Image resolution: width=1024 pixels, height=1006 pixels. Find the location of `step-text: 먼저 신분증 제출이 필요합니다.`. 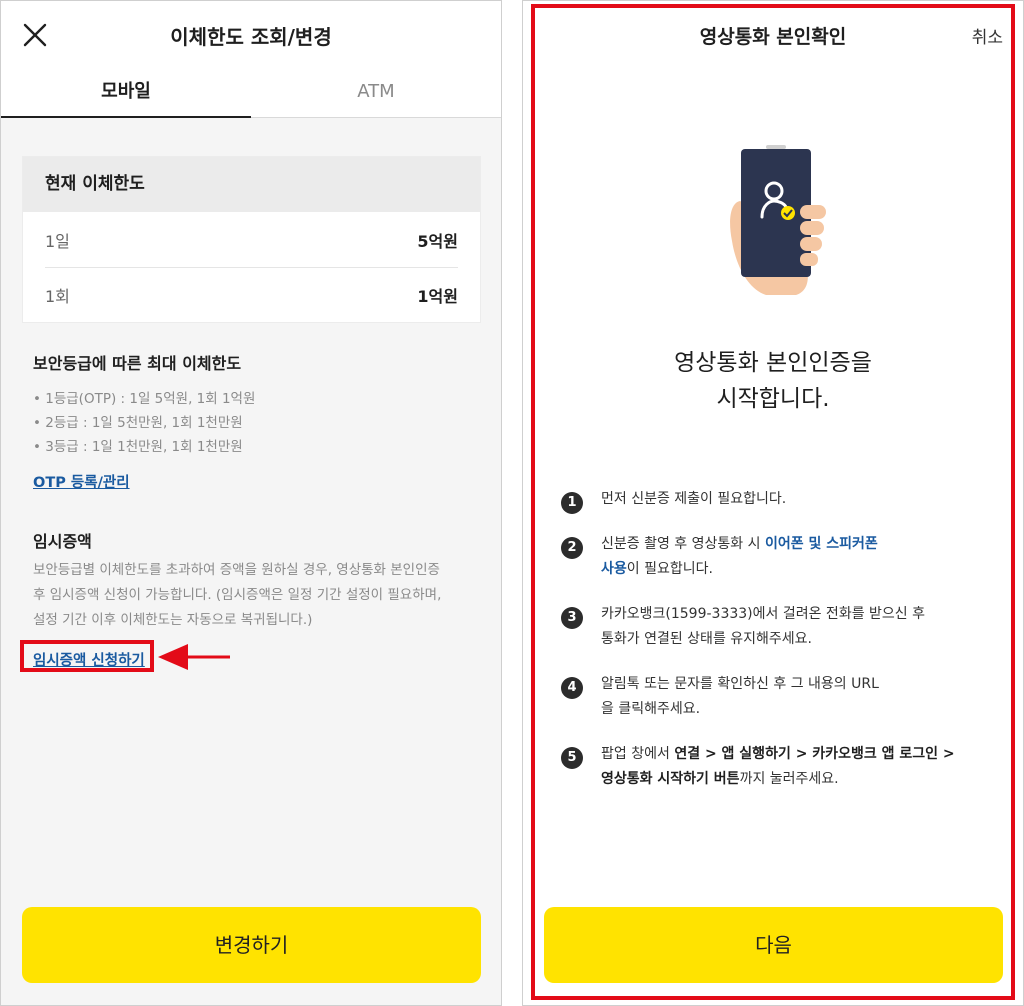

step-text: 먼저 신분증 제출이 필요합니다. is located at coordinates (694, 499).